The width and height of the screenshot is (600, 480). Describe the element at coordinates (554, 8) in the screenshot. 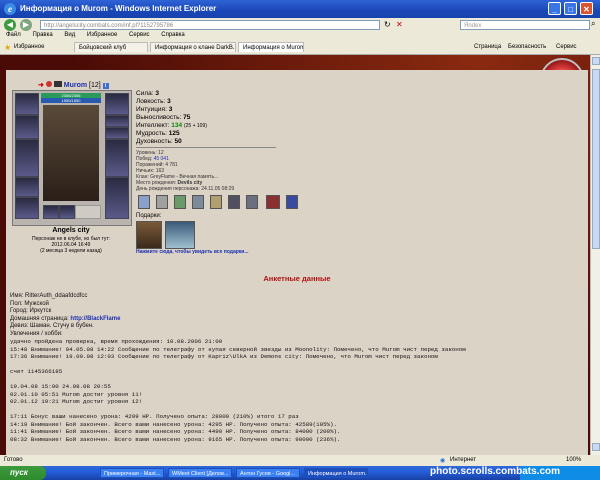

I see `minimize-icon: _` at that location.